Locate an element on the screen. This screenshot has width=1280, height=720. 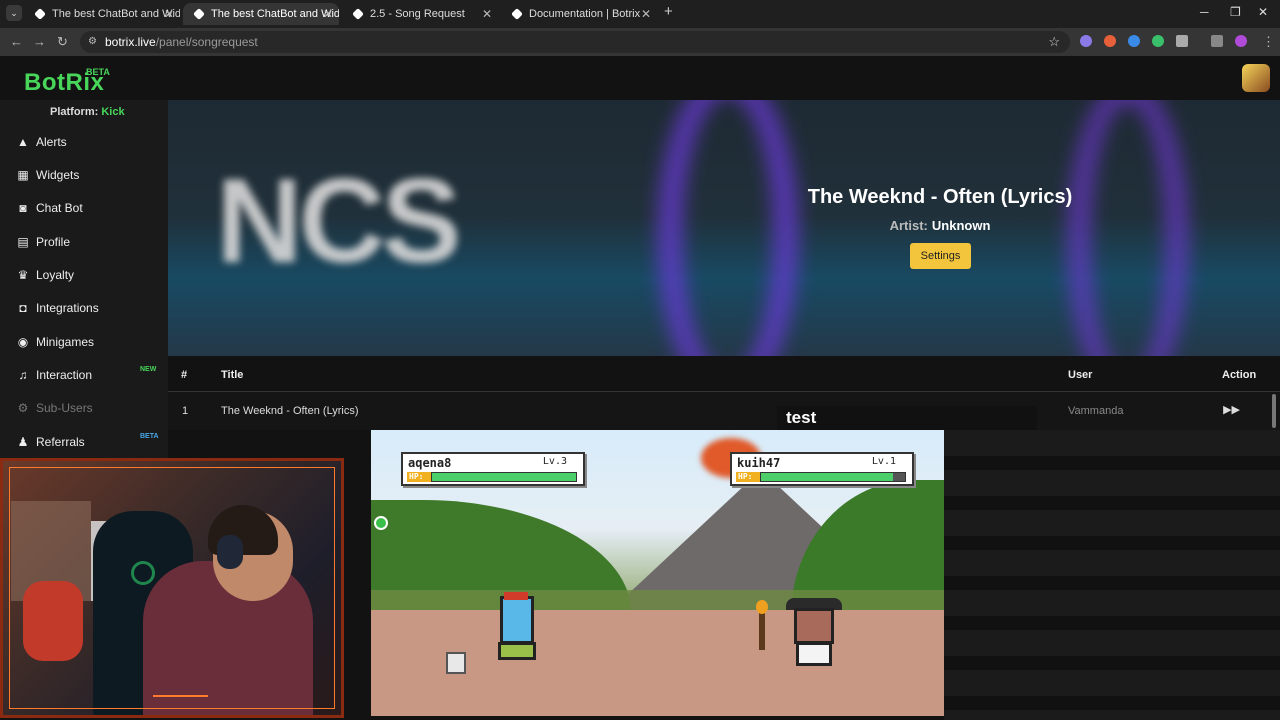
maximize-icon: ❐ is located at coordinates (1235, 12).